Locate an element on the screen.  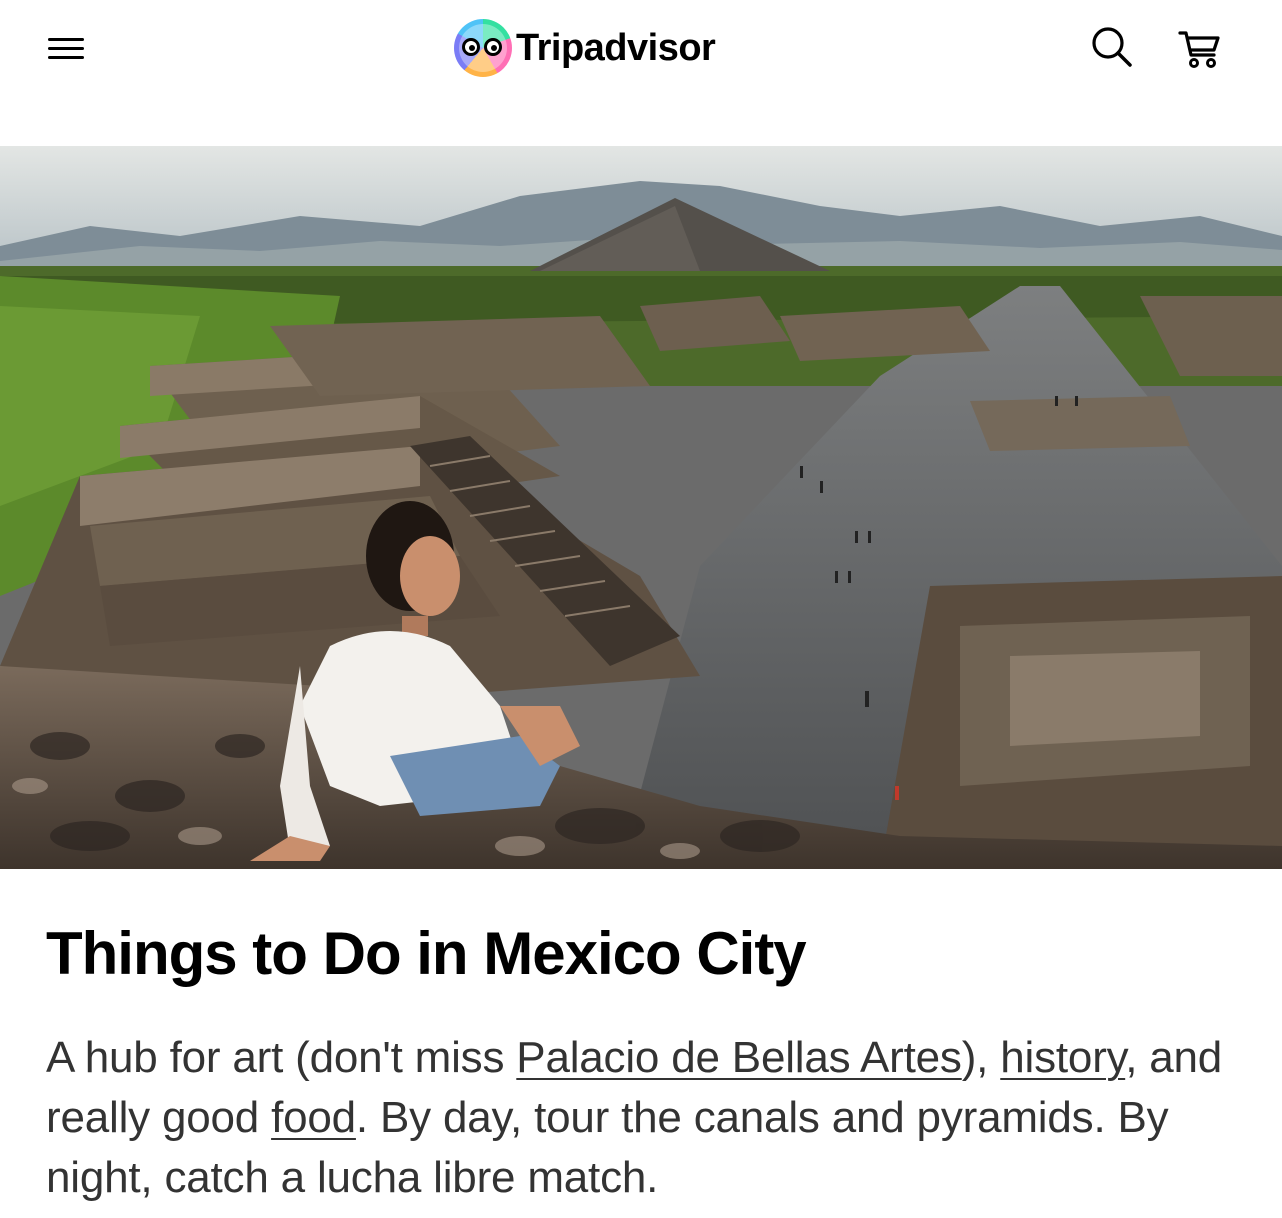
brand-name: Tripadvisor is located at coordinates (616, 47).